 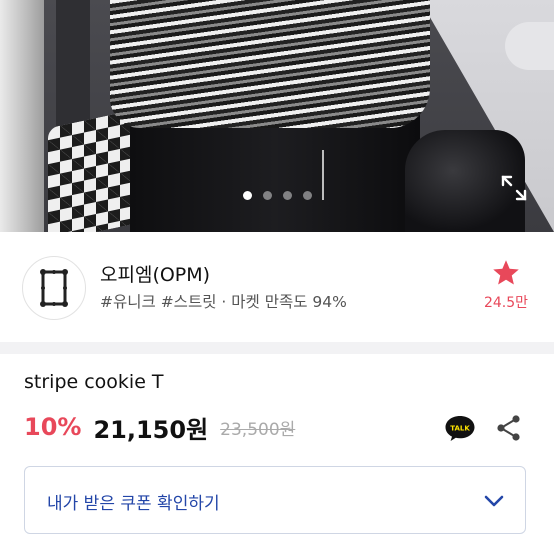 What do you see at coordinates (94, 382) in the screenshot?
I see `product-title: stripe cookie T` at bounding box center [94, 382].